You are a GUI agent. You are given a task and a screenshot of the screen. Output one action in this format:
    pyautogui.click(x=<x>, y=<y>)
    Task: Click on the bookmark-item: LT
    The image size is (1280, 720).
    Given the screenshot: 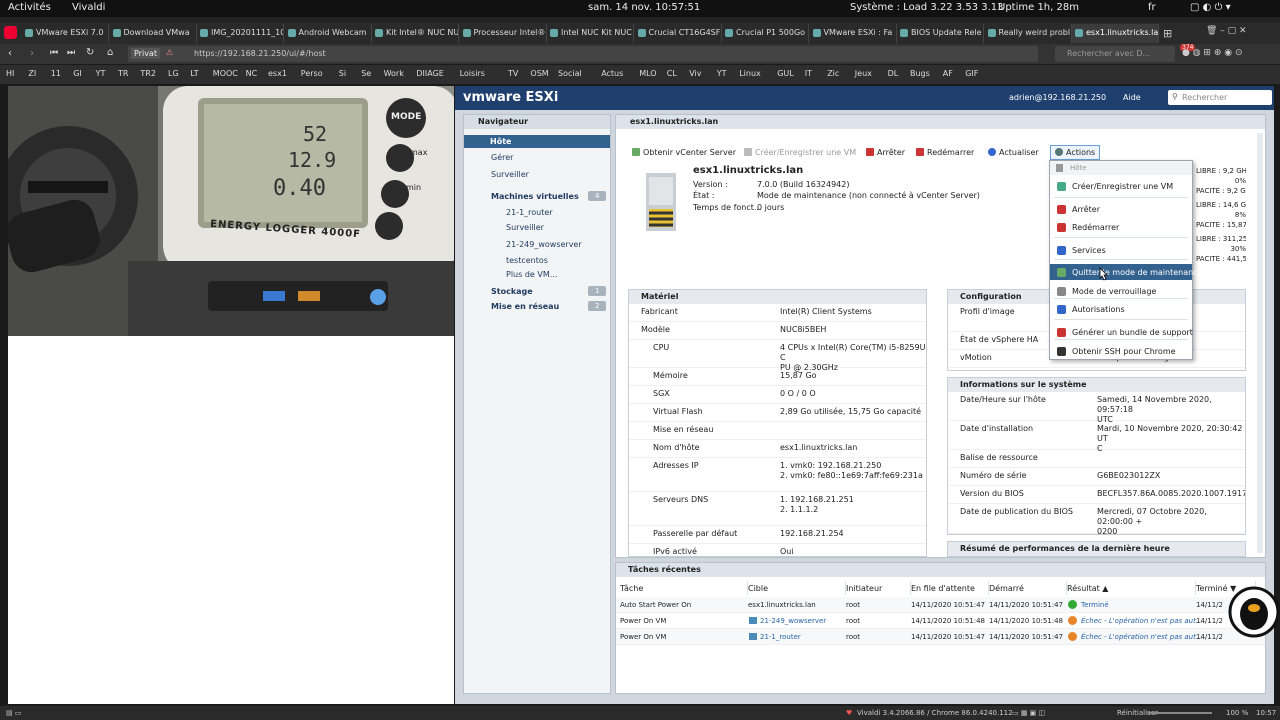 What is the action you would take?
    pyautogui.click(x=194, y=73)
    